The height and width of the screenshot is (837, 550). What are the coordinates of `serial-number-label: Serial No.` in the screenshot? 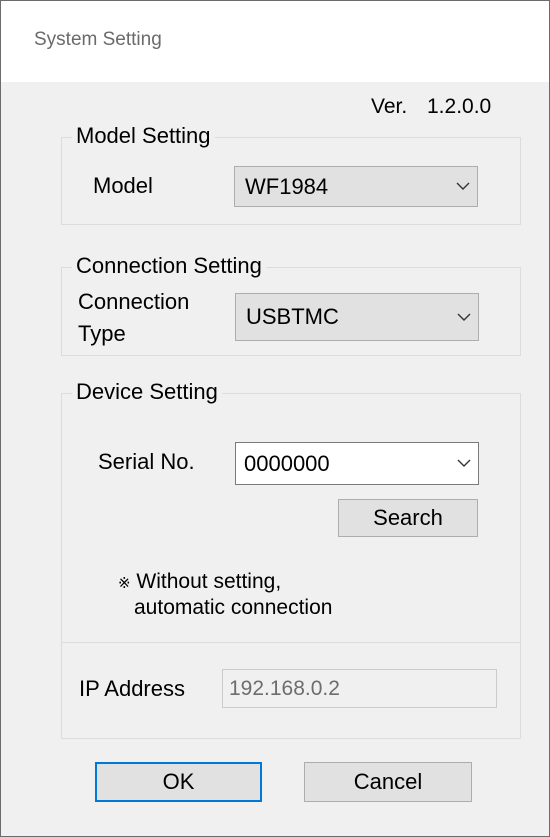 It's located at (146, 461).